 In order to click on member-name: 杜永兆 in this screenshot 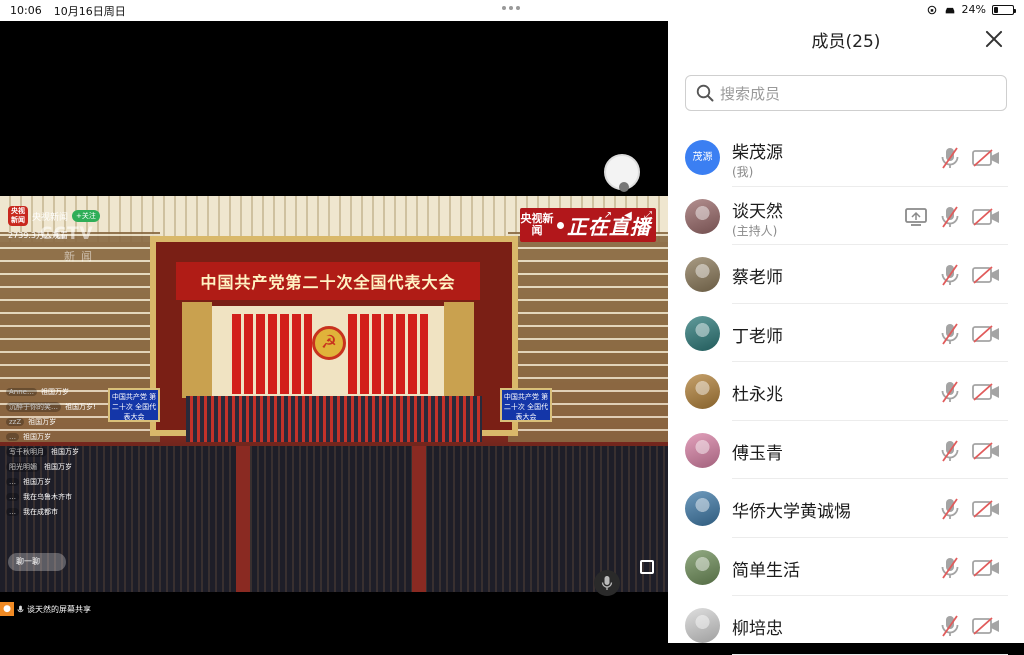, I will do `click(757, 395)`.